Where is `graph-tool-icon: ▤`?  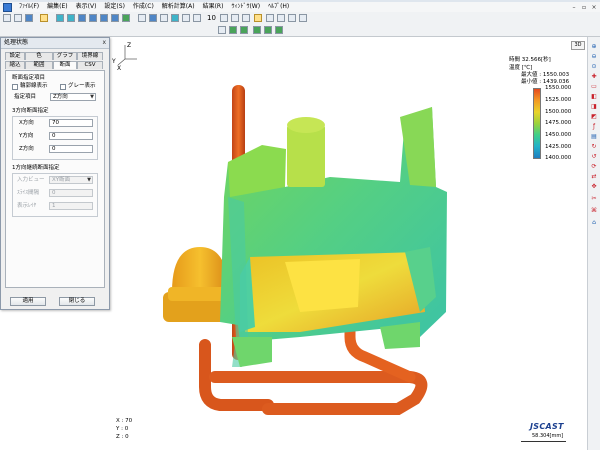
graph-tool-icon: ▤ is located at coordinates (594, 137).